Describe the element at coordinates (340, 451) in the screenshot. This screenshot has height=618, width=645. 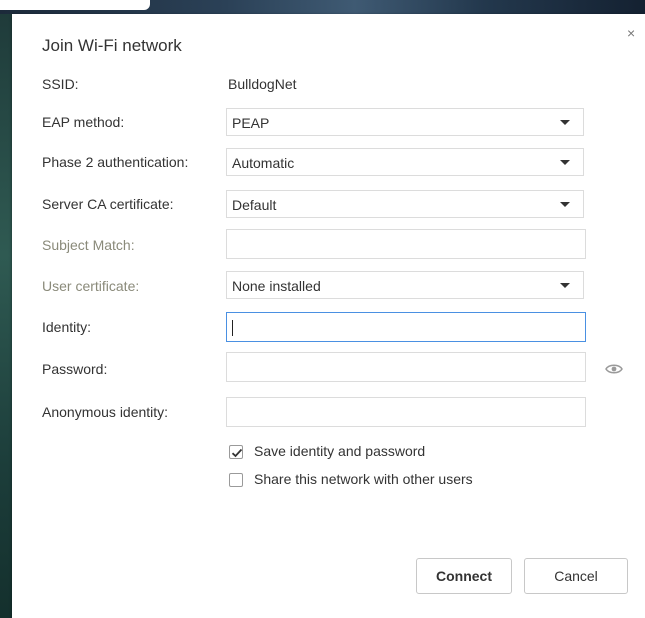
I see `save-identity-label: Save identity and password` at that location.